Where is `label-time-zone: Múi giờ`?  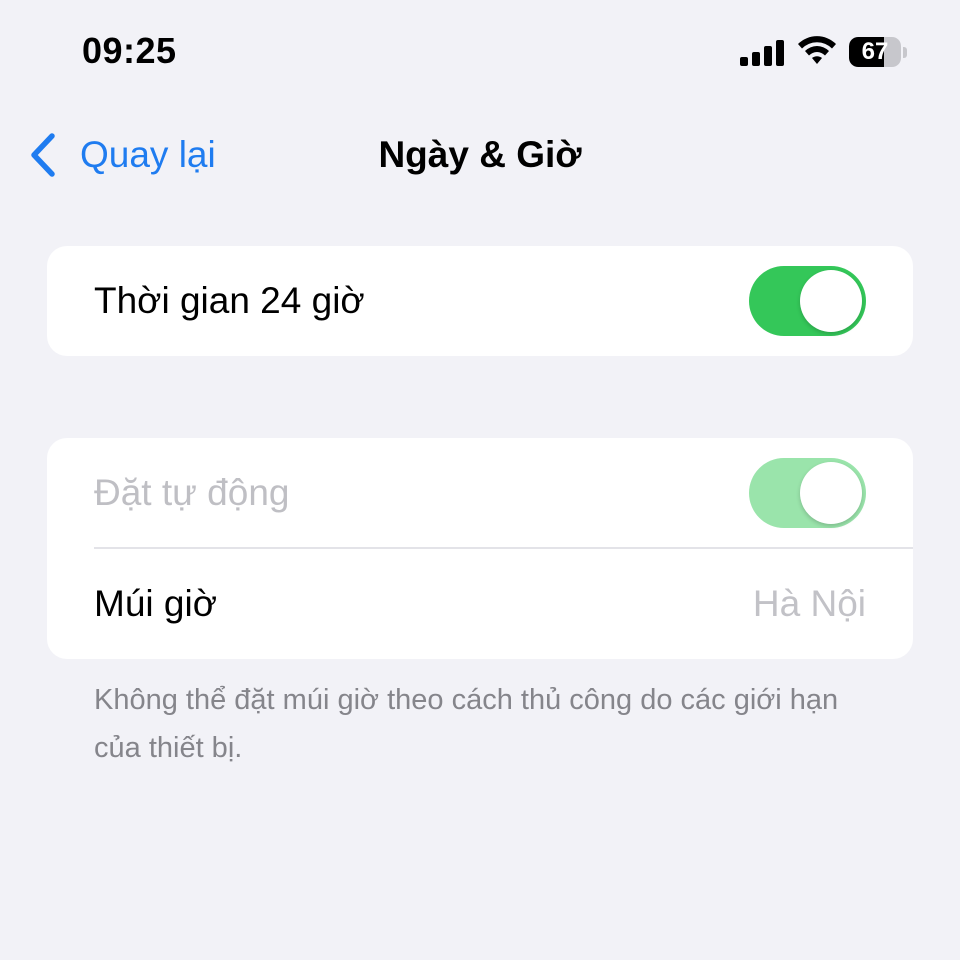 label-time-zone: Múi giờ is located at coordinates (155, 603).